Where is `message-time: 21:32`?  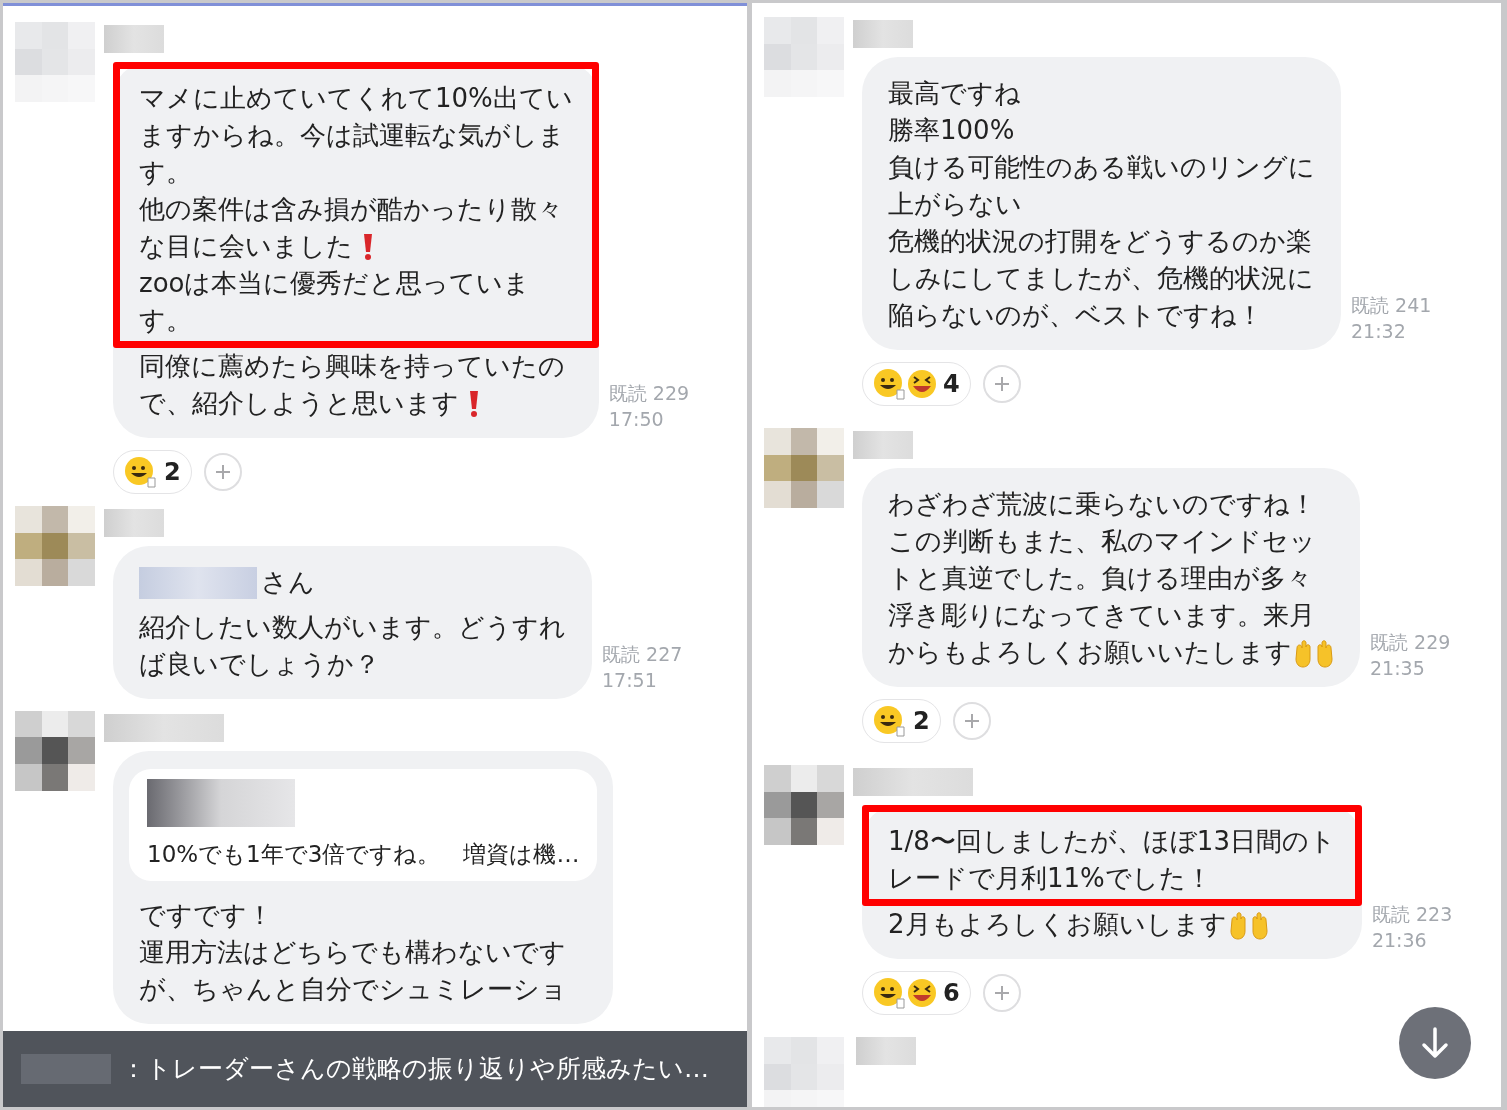
message-time: 21:32 is located at coordinates (1379, 331).